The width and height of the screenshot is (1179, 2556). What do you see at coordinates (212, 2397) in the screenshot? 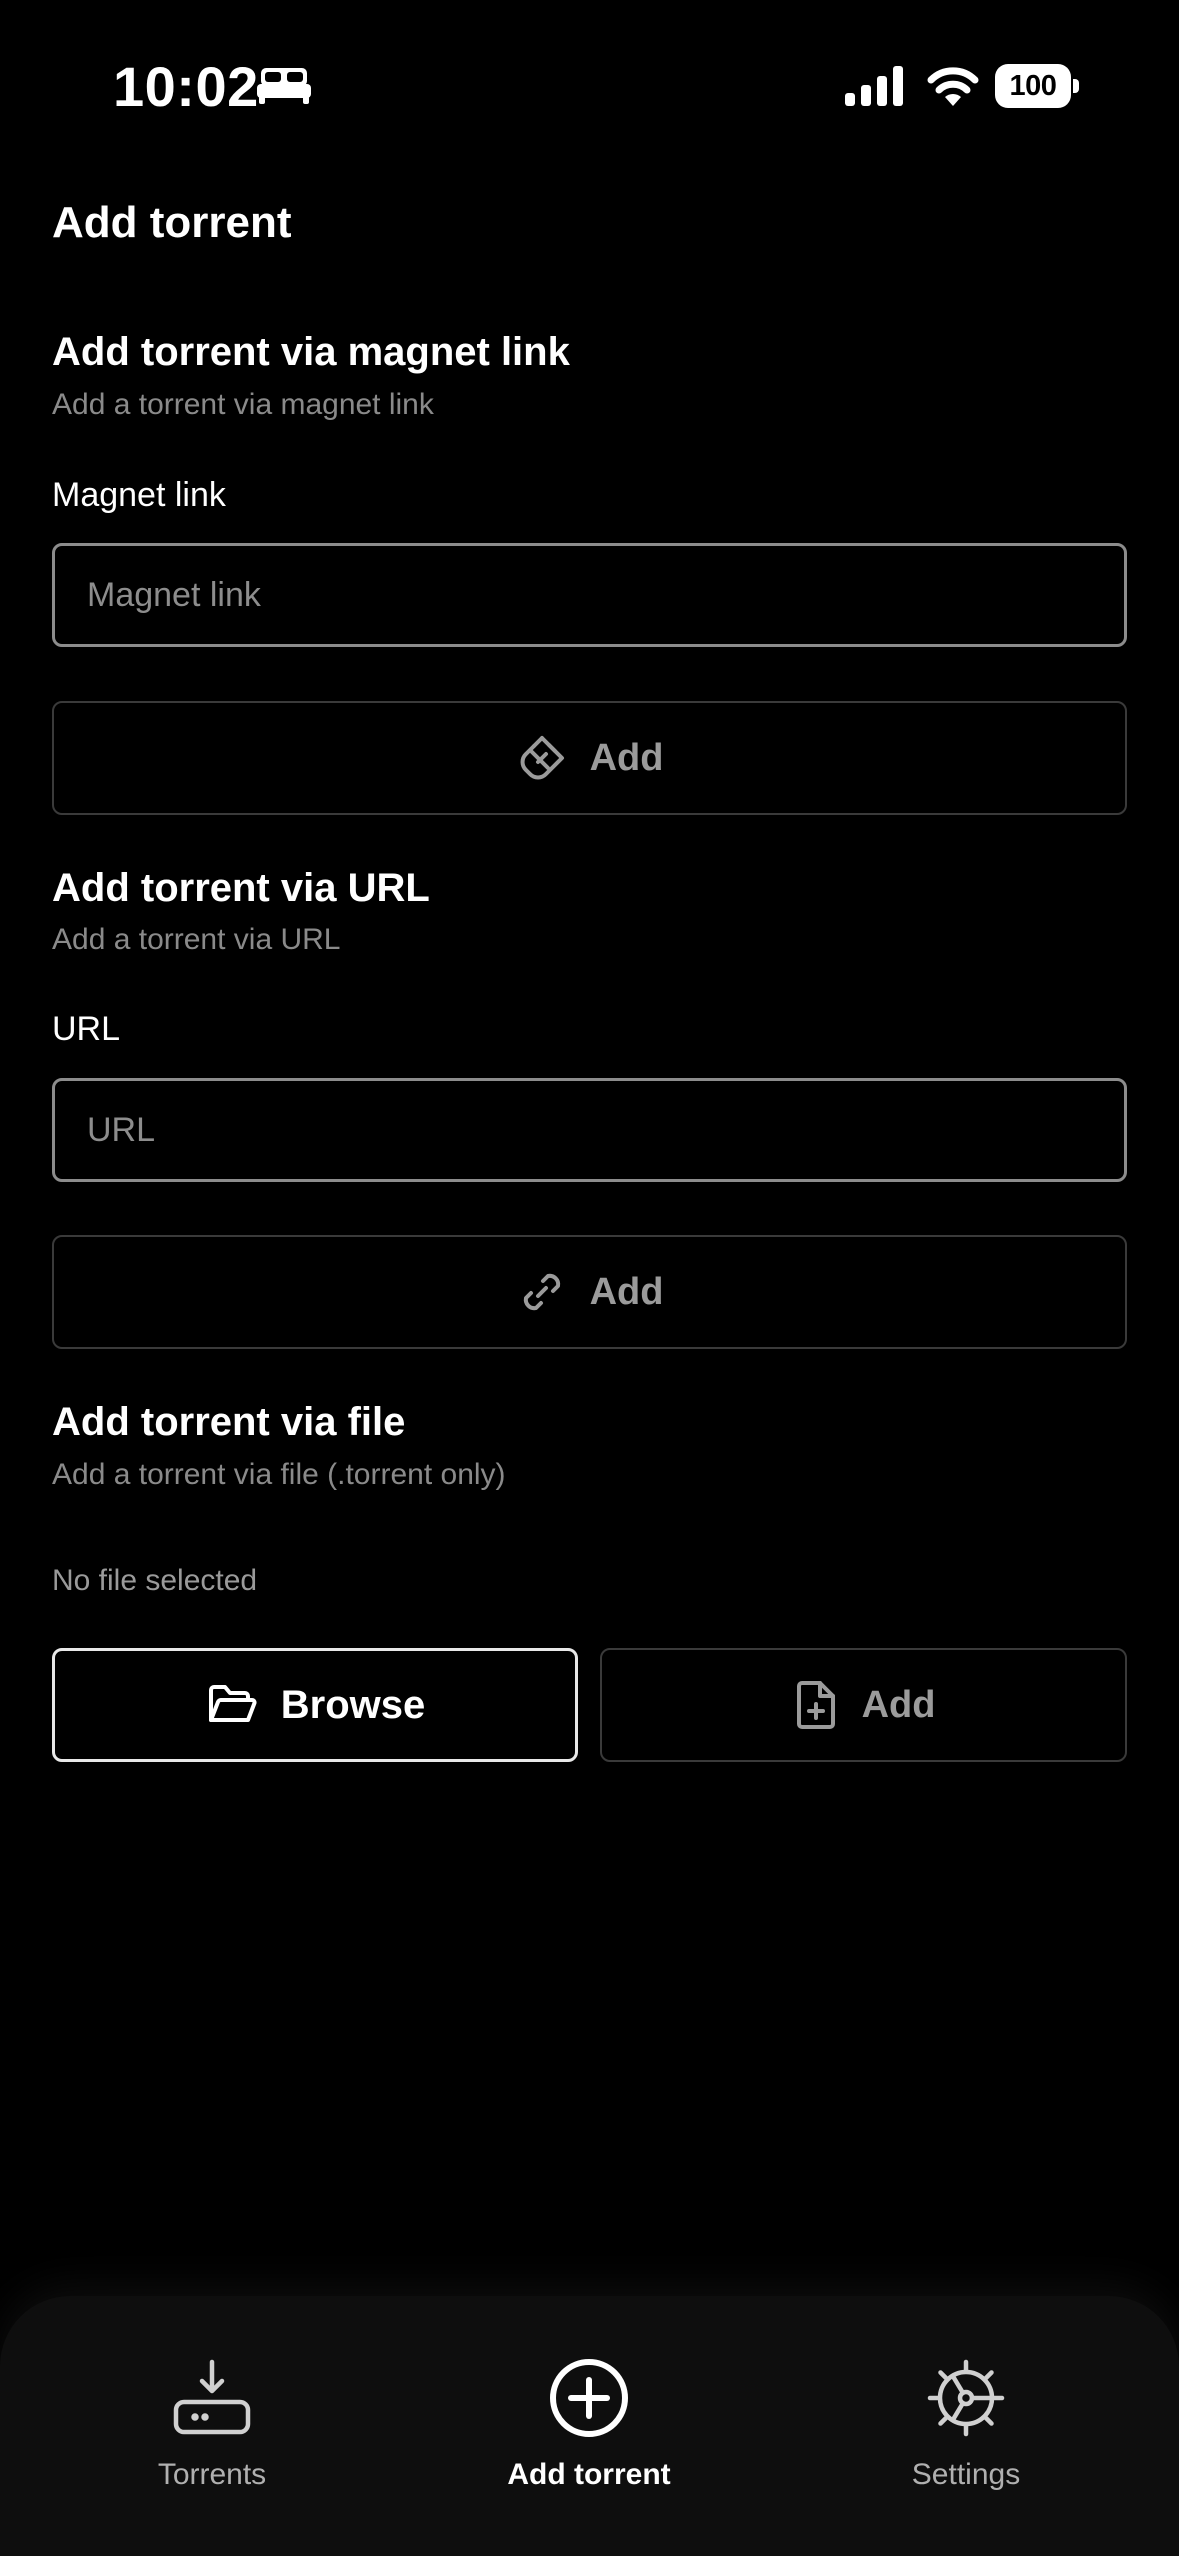
I see `download-tray-icon` at bounding box center [212, 2397].